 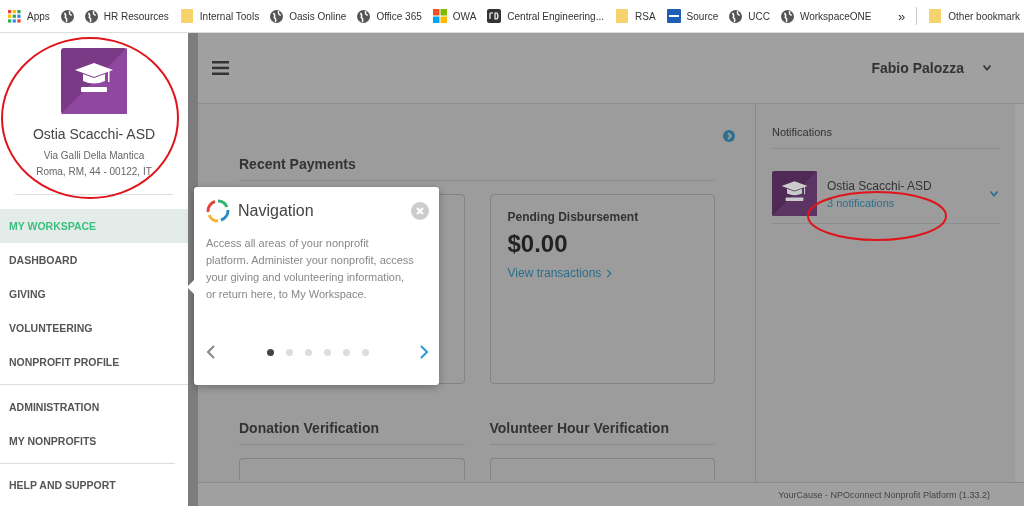 What do you see at coordinates (94, 328) in the screenshot?
I see `nav-item: VOLUNTEERING` at bounding box center [94, 328].